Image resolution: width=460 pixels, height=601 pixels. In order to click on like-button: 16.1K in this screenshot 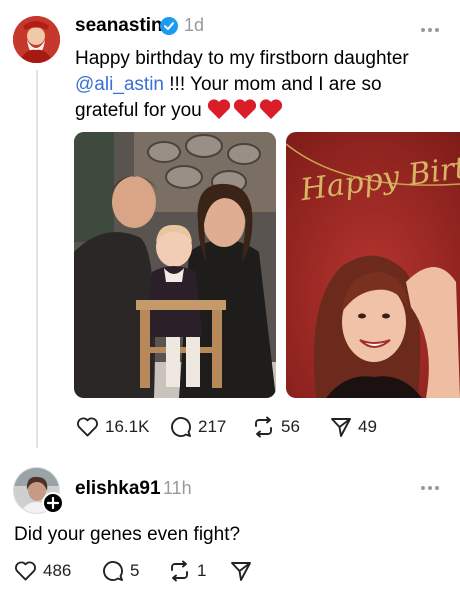, I will do `click(112, 426)`.